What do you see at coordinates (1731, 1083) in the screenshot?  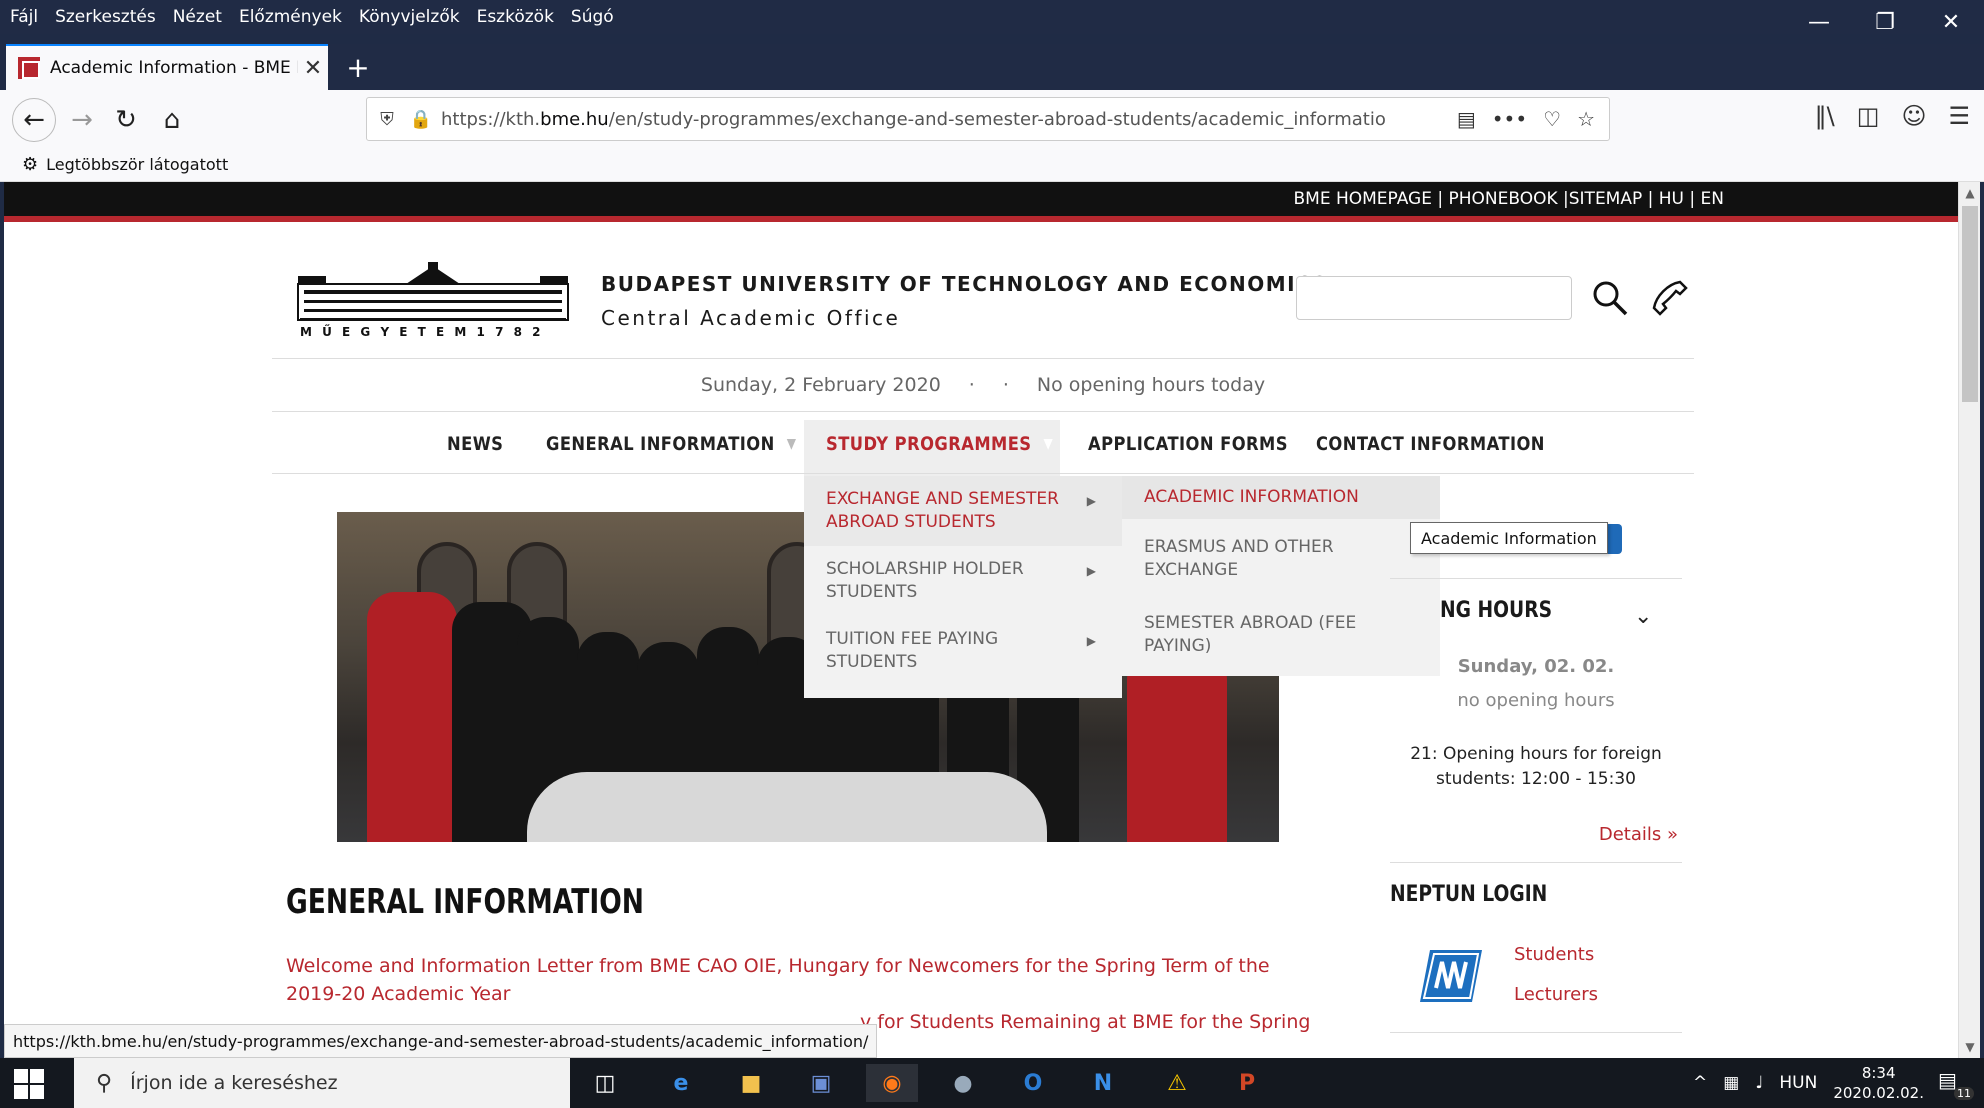 I see `network-icon: ▦` at bounding box center [1731, 1083].